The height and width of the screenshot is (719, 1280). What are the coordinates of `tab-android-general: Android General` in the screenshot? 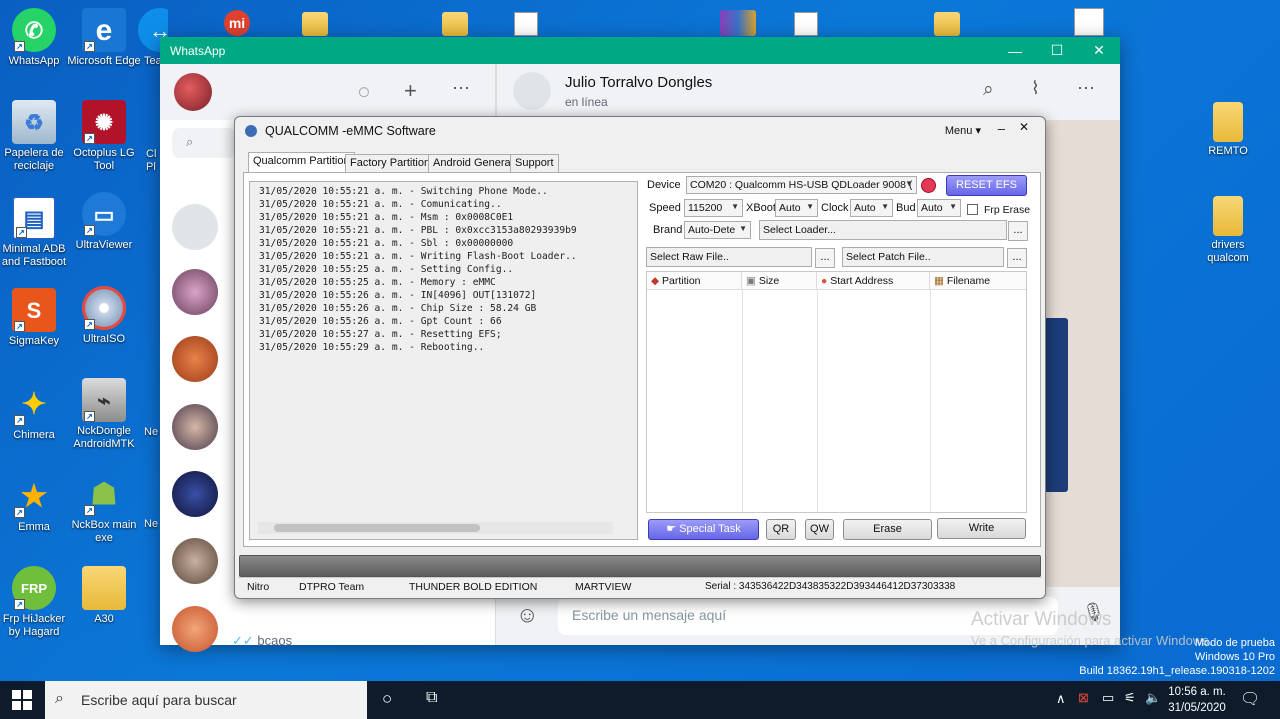 It's located at (473, 163).